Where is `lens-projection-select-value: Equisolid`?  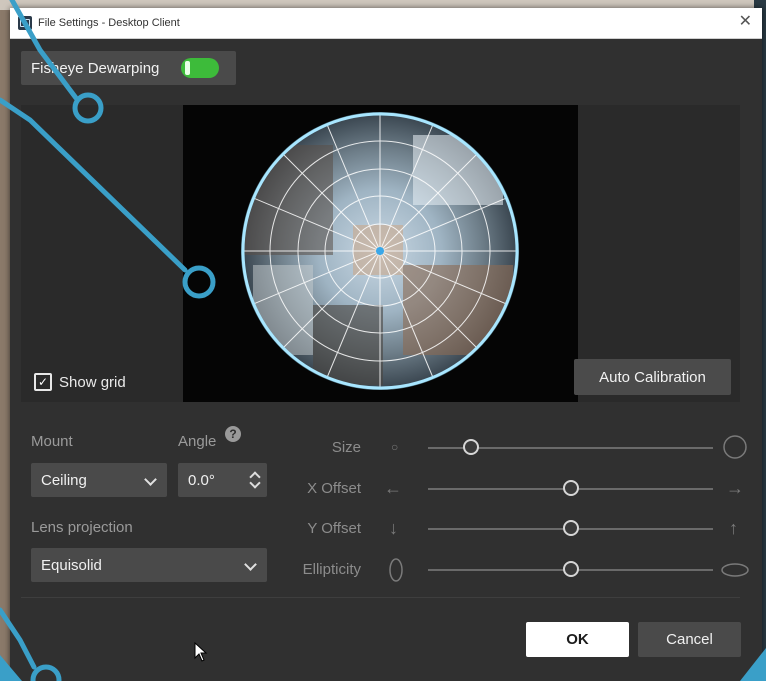
lens-projection-select-value: Equisolid is located at coordinates (71, 565).